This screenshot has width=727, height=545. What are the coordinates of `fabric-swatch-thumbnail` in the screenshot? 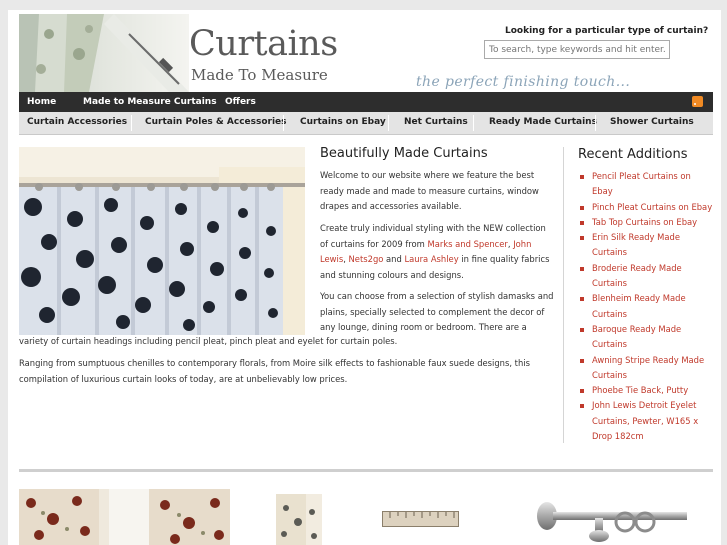 It's located at (299, 519).